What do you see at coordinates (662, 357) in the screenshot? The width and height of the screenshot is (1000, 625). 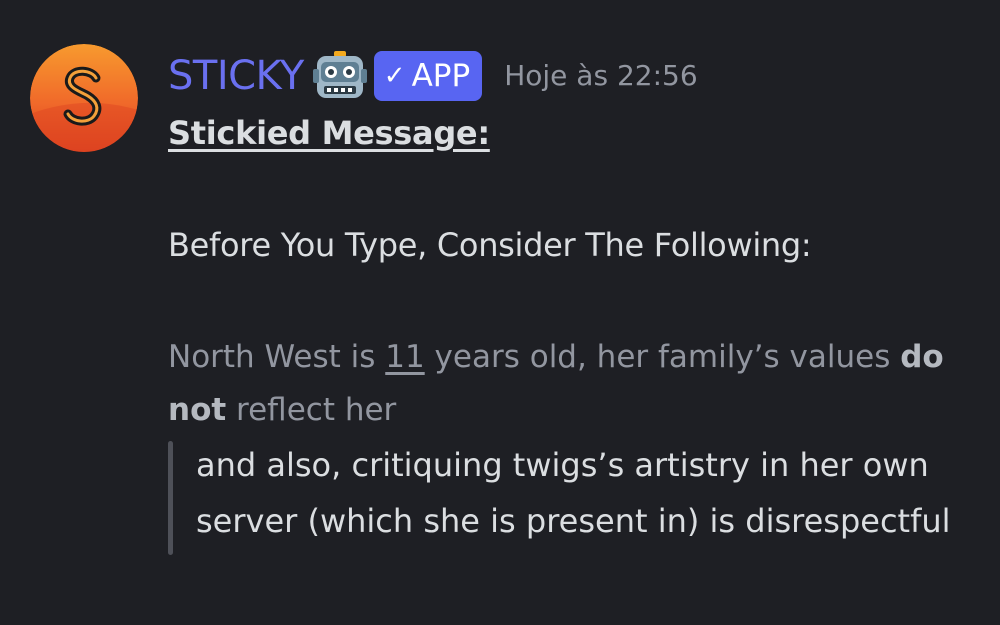 I see `note-text-2: years old, her family’s values` at bounding box center [662, 357].